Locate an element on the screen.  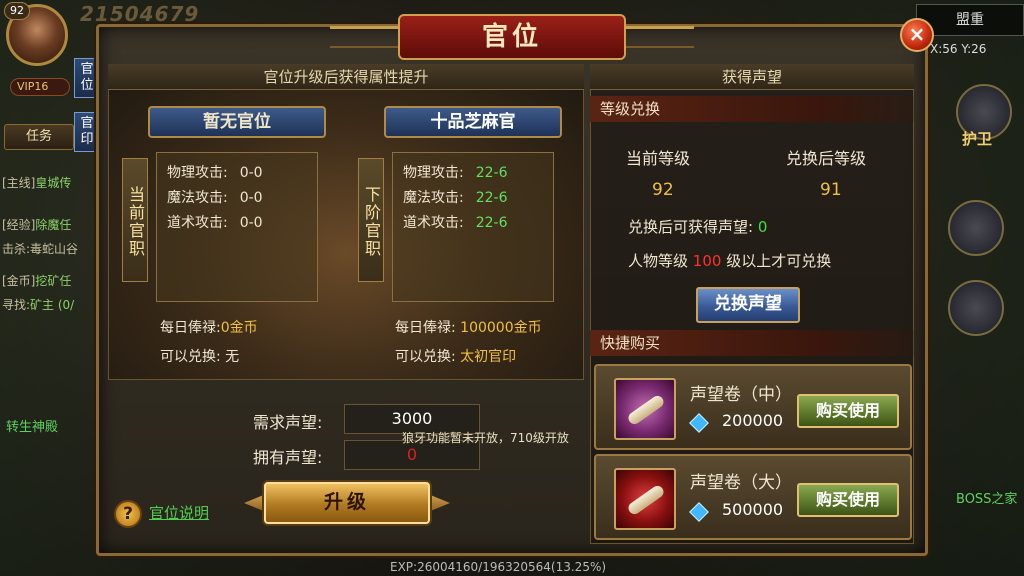
current-stats-box: 物理攻击: 0-0 魔法攻击: 0-0 道术攻击: 0-0 is located at coordinates (237, 227).